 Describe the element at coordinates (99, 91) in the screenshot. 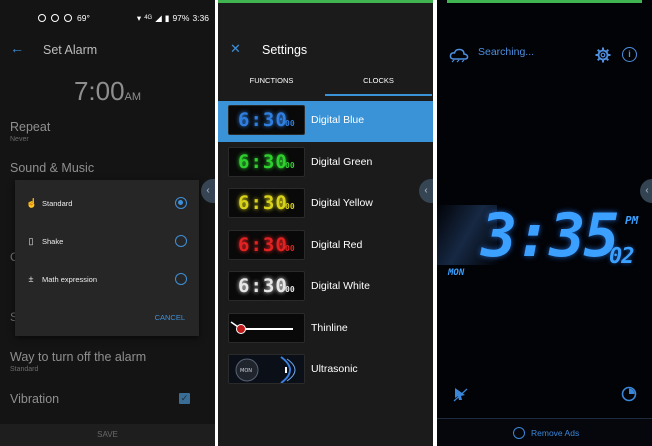

I see `alarm-time-value: 7:00` at that location.